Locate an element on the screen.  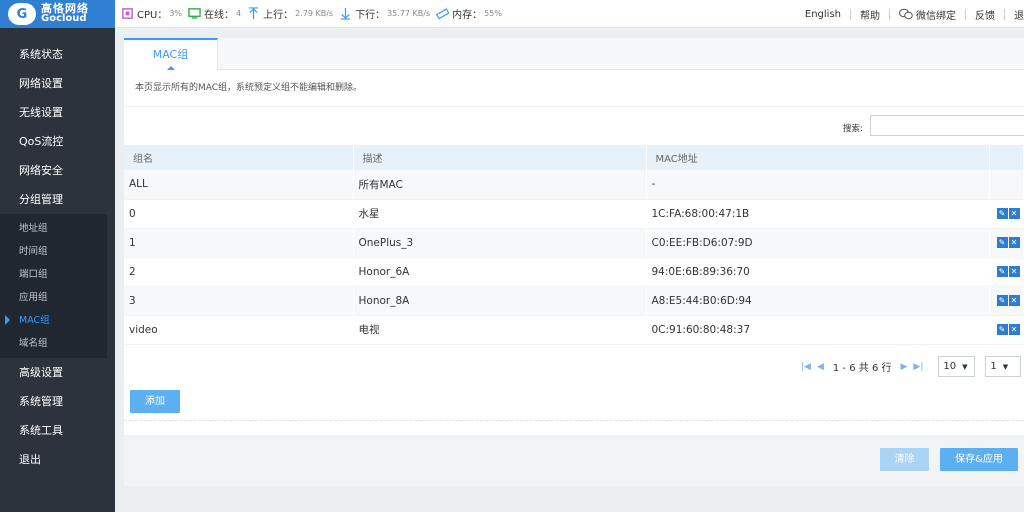
upload-value: 2.79 KB/s is located at coordinates (314, 13).